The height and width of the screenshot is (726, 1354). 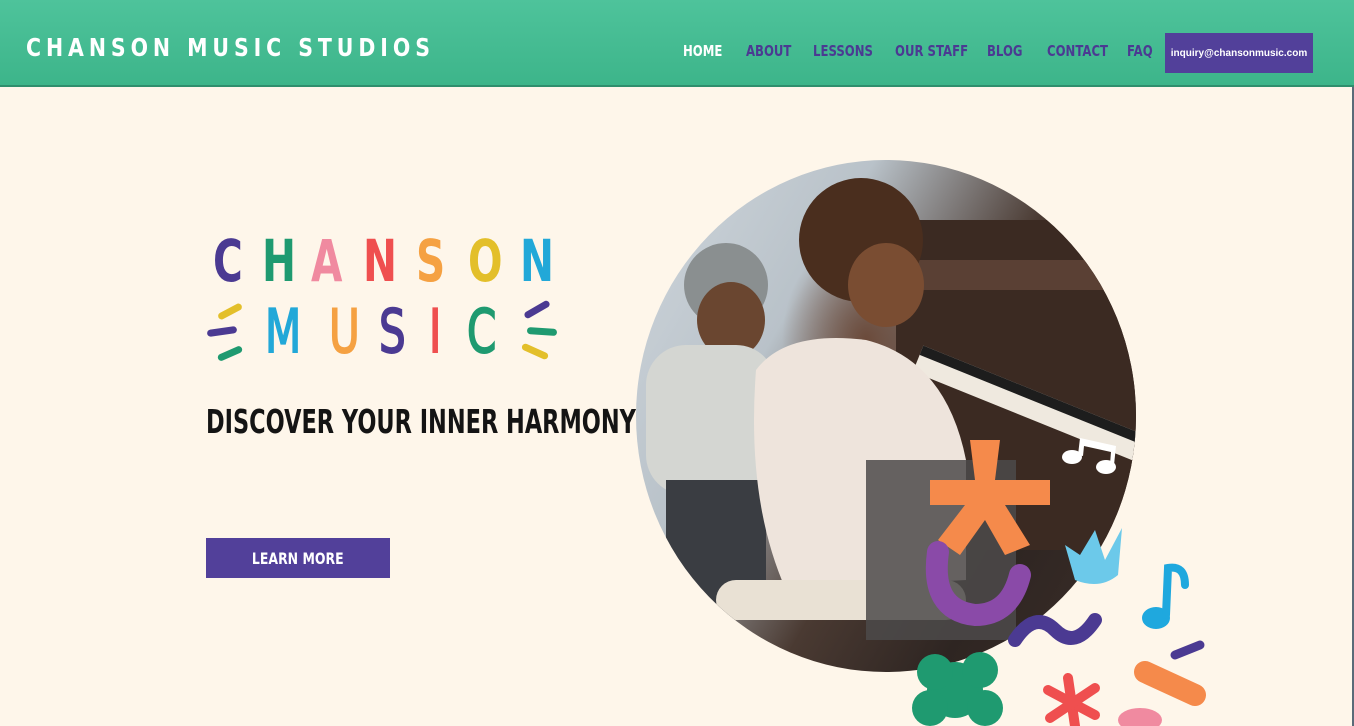 I want to click on chanson-music-logo: C H A N S O N M U S I C, so click(x=385, y=303).